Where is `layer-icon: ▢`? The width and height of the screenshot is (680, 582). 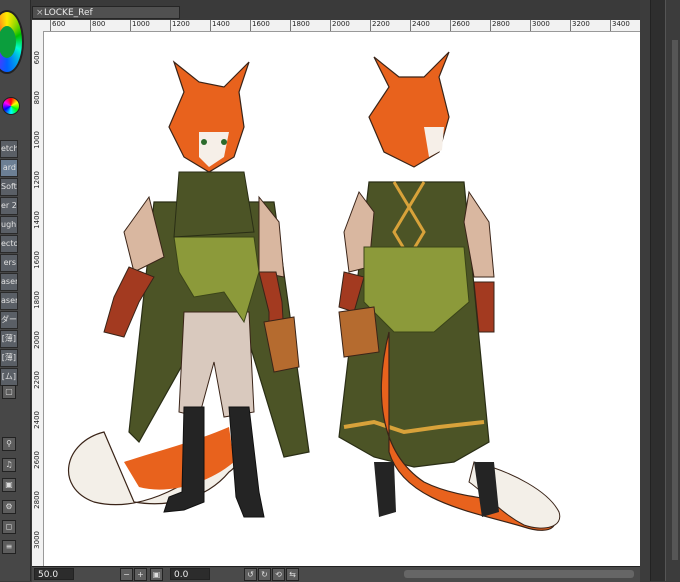
layer-icon: ▢ is located at coordinates (9, 392).